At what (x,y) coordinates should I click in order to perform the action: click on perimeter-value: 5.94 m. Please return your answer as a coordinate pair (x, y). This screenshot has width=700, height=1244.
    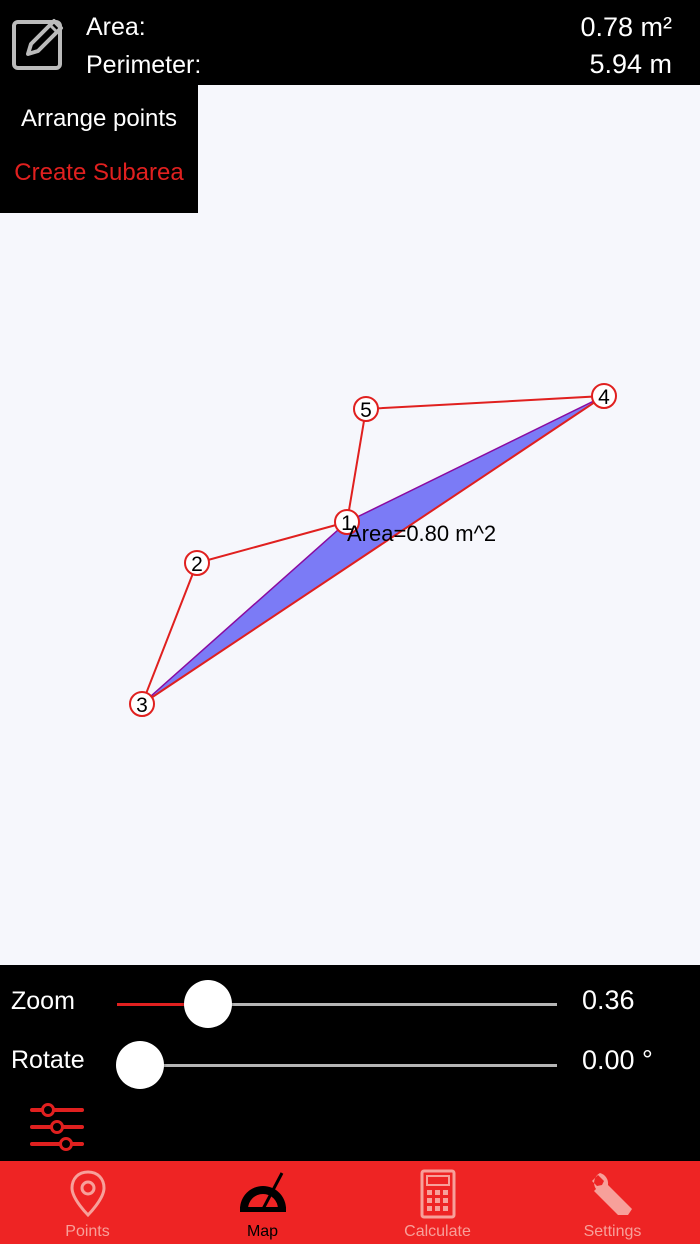
    Looking at the image, I should click on (630, 64).